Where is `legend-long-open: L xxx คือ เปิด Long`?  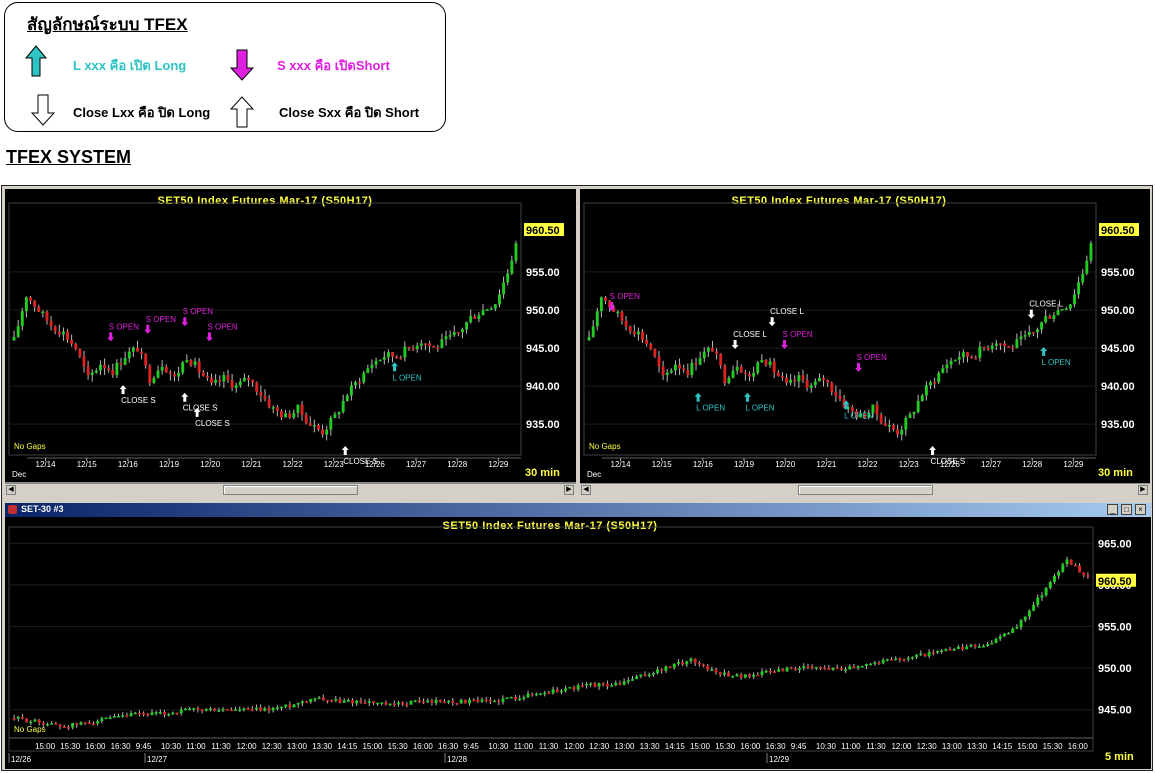 legend-long-open: L xxx คือ เปิด Long is located at coordinates (130, 65).